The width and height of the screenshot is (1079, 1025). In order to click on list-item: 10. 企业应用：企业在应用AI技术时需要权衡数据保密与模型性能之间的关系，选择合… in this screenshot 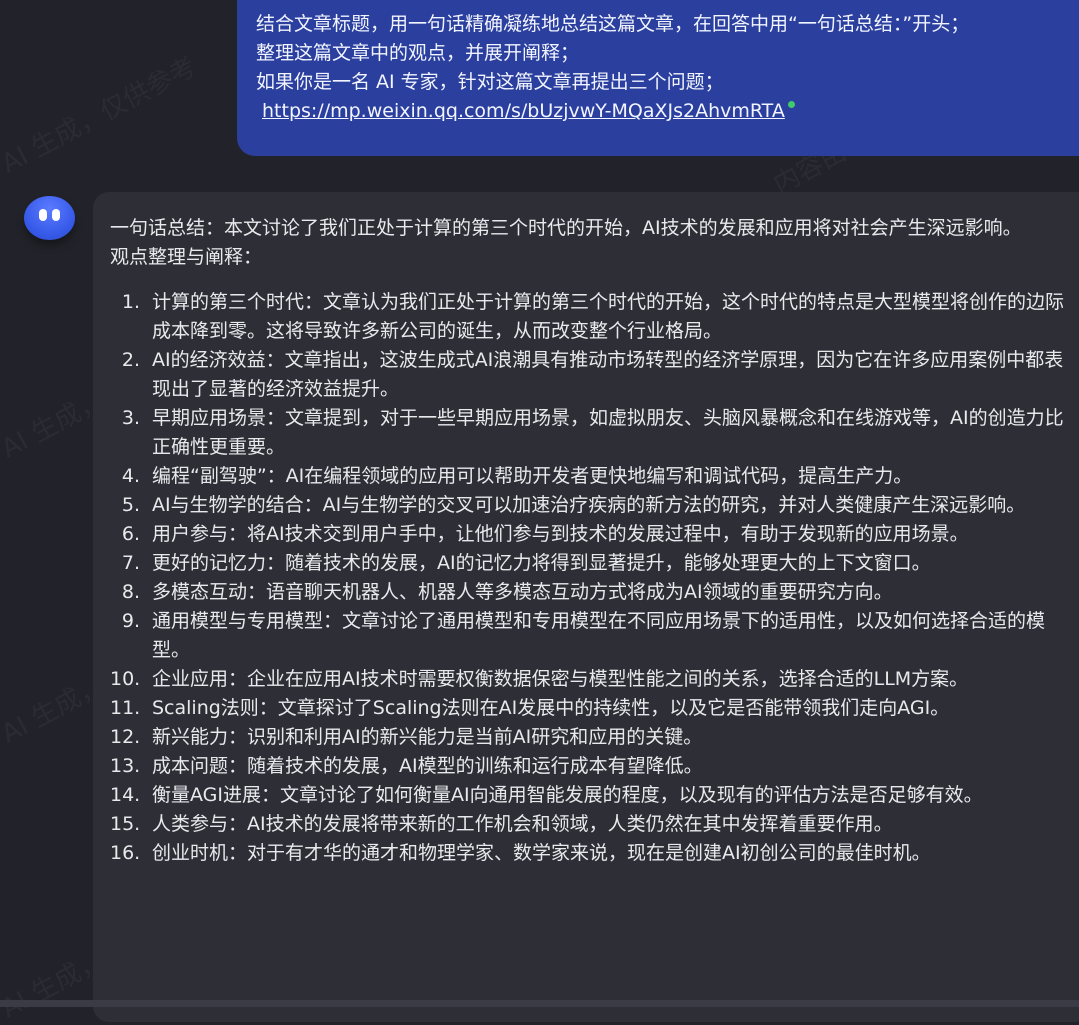, I will do `click(592, 679)`.